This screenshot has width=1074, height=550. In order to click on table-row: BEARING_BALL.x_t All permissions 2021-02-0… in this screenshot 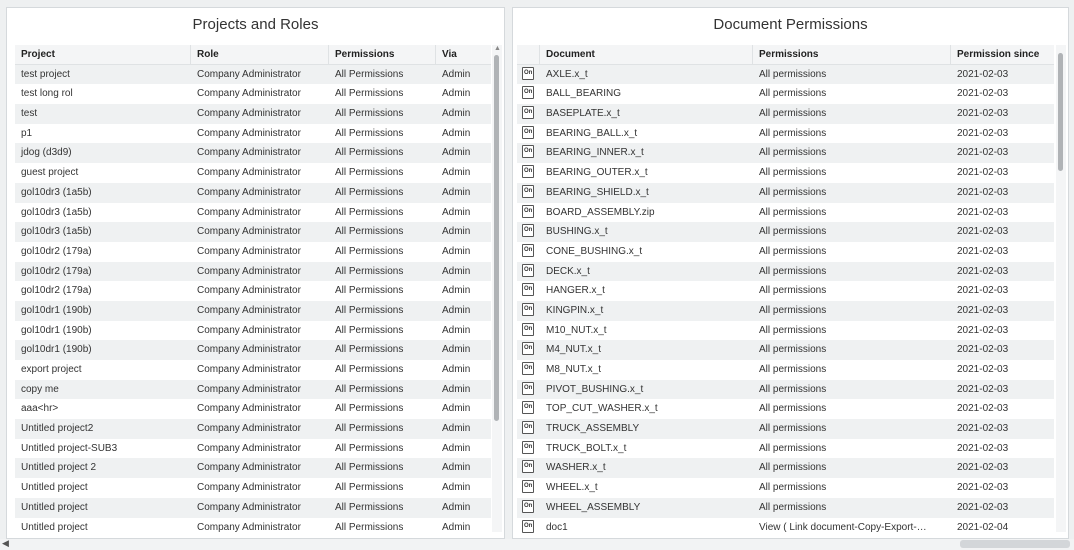, I will do `click(785, 133)`.